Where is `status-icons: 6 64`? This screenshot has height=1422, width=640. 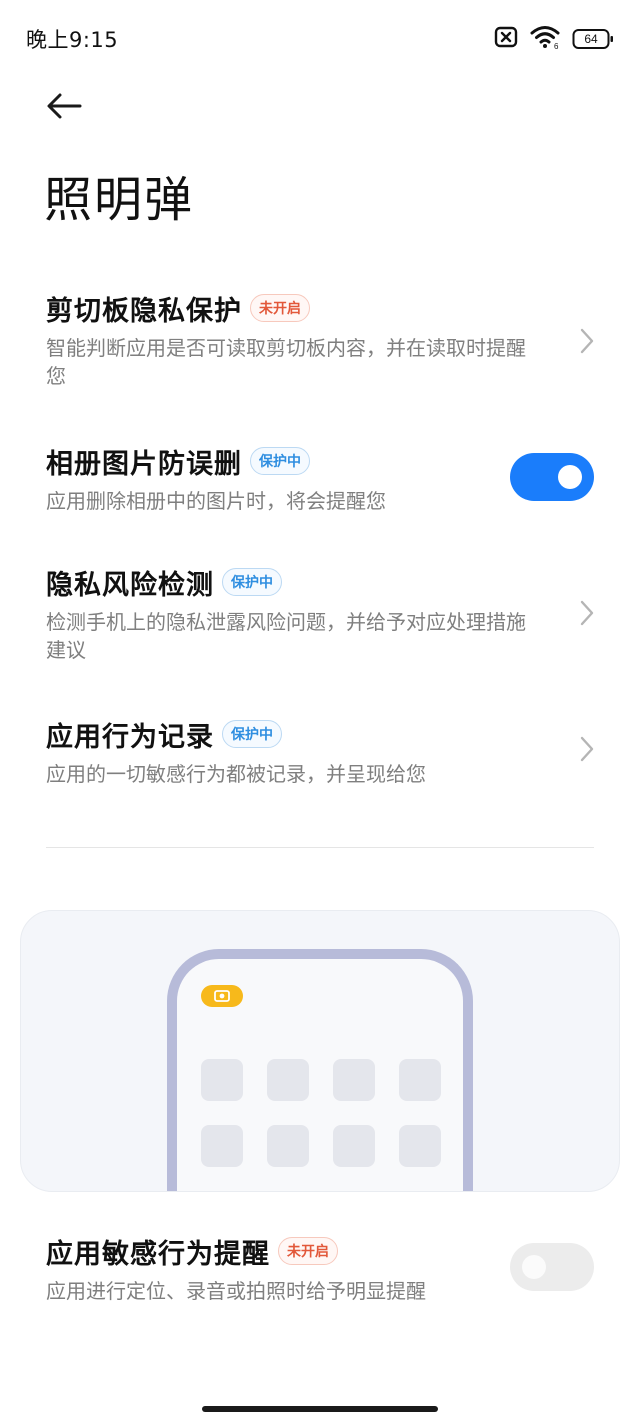 status-icons: 6 64 is located at coordinates (554, 39).